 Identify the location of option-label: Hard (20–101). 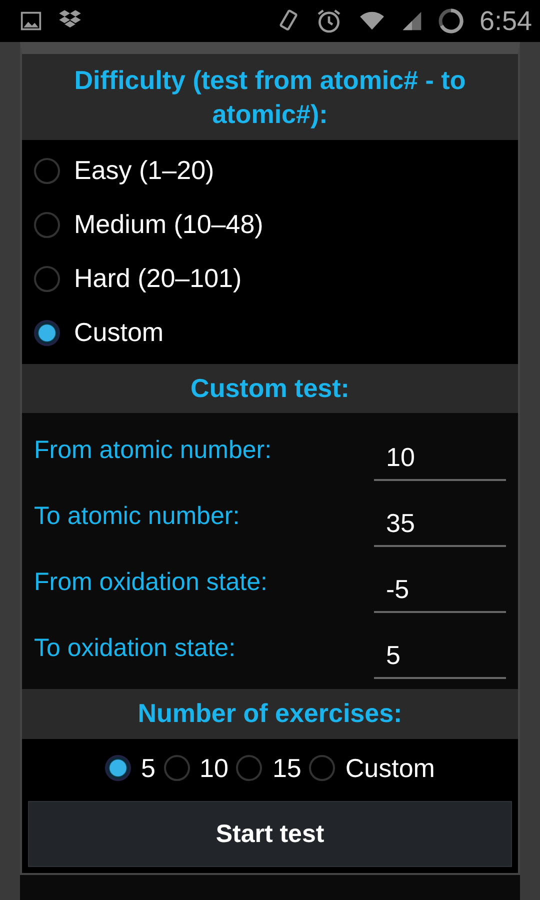
(158, 278).